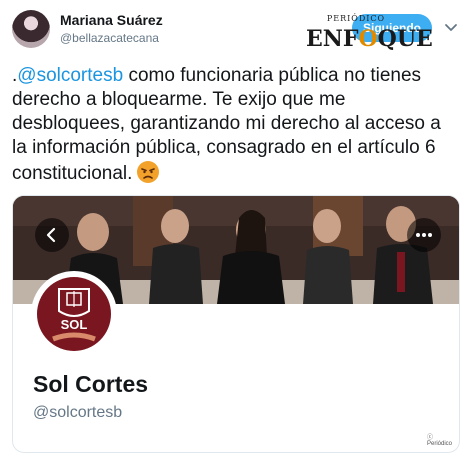 This screenshot has width=469, height=460. I want to click on logo-top-text: PERIÓDICO, so click(356, 18).